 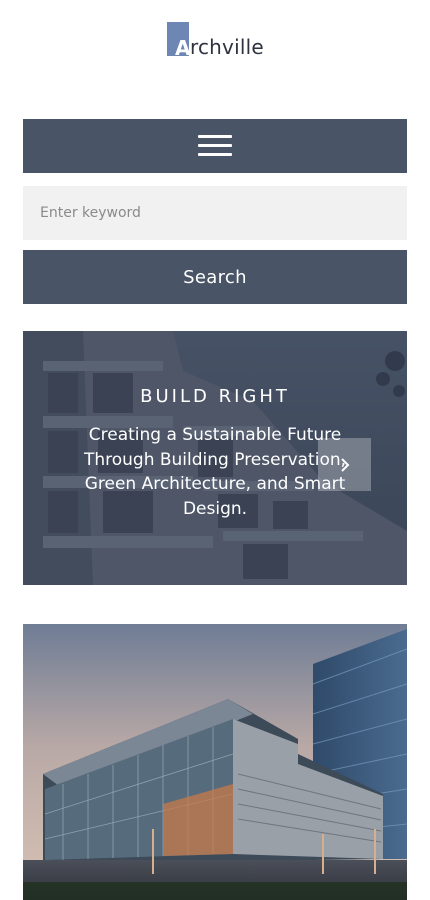 What do you see at coordinates (215, 396) in the screenshot?
I see `hero-title: BUILD RIGHT` at bounding box center [215, 396].